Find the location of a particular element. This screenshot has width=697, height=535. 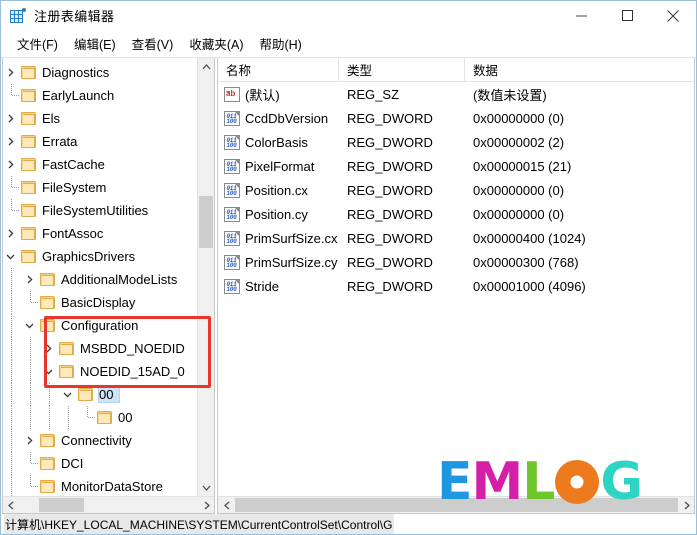

tree-item-configuration: Configuration is located at coordinates (100, 325).